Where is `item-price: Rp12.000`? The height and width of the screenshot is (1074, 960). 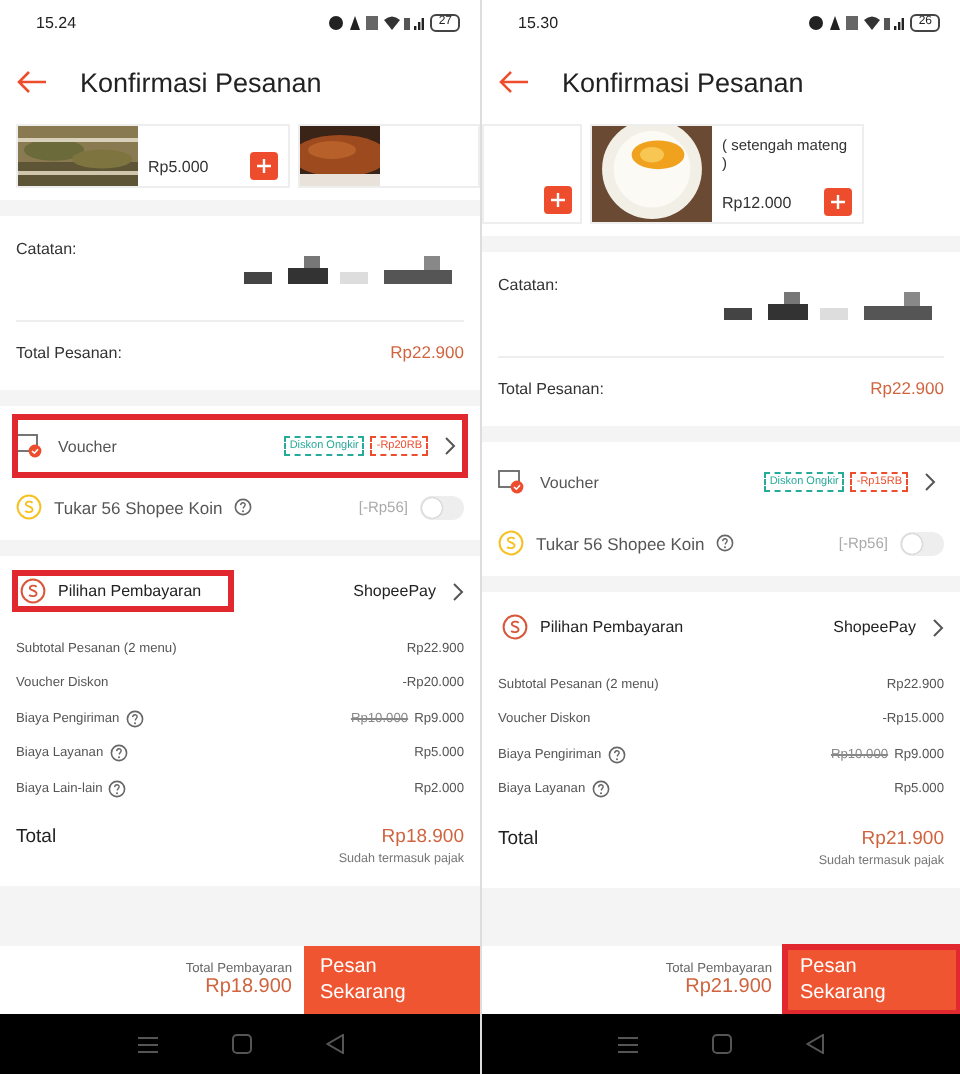
item-price: Rp12.000 is located at coordinates (757, 202).